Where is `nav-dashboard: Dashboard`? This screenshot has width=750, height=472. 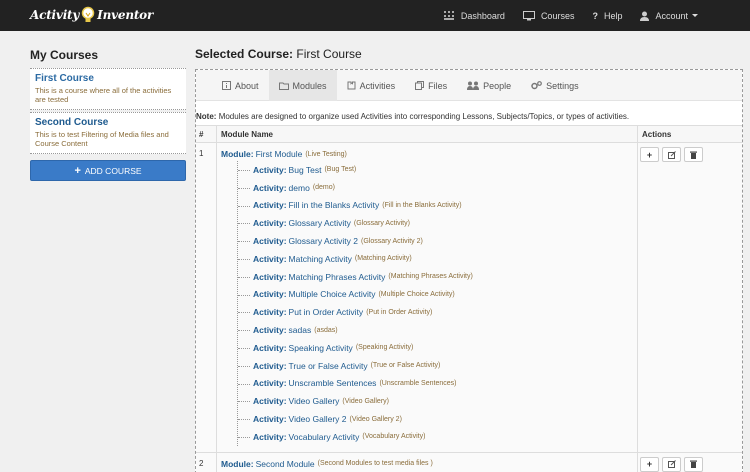 nav-dashboard: Dashboard is located at coordinates (474, 15).